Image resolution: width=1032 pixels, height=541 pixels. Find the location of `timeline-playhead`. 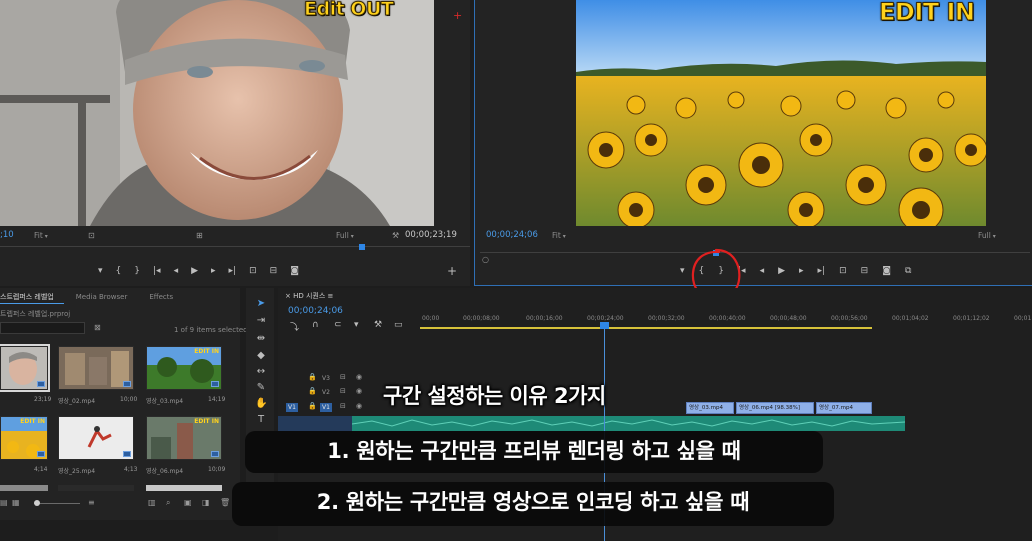

timeline-playhead is located at coordinates (604, 325).